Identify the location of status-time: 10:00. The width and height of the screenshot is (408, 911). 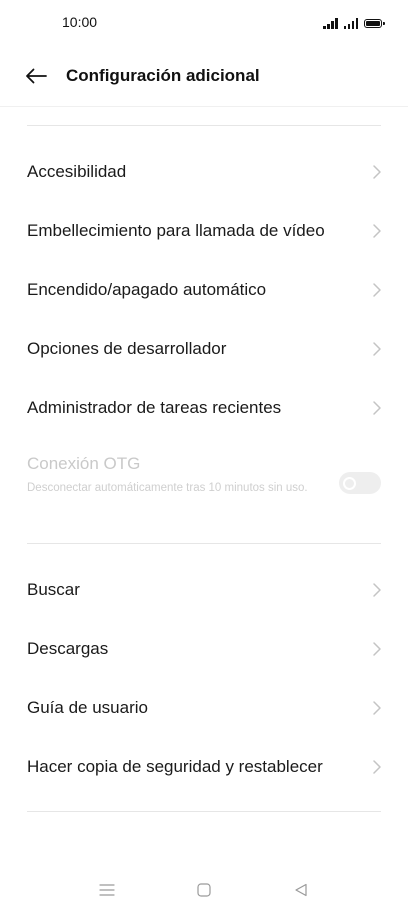
(80, 22).